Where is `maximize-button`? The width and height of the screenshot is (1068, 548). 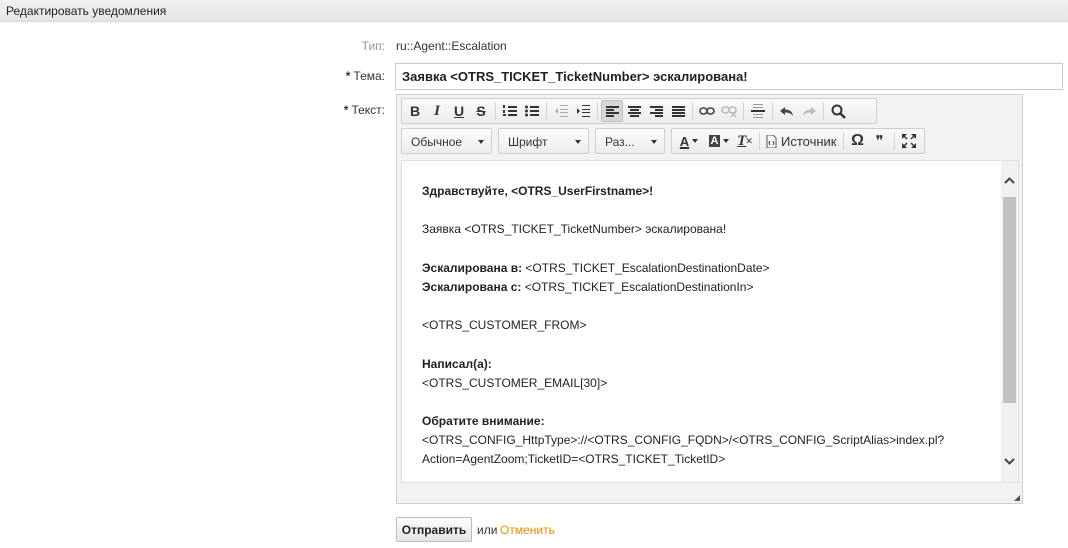
maximize-button is located at coordinates (909, 141).